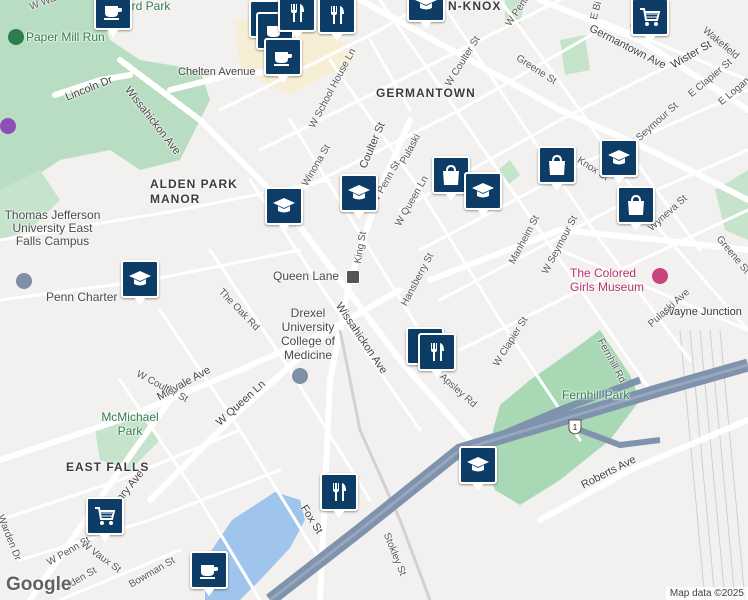  I want to click on street-label: Chelten Avenue, so click(217, 72).